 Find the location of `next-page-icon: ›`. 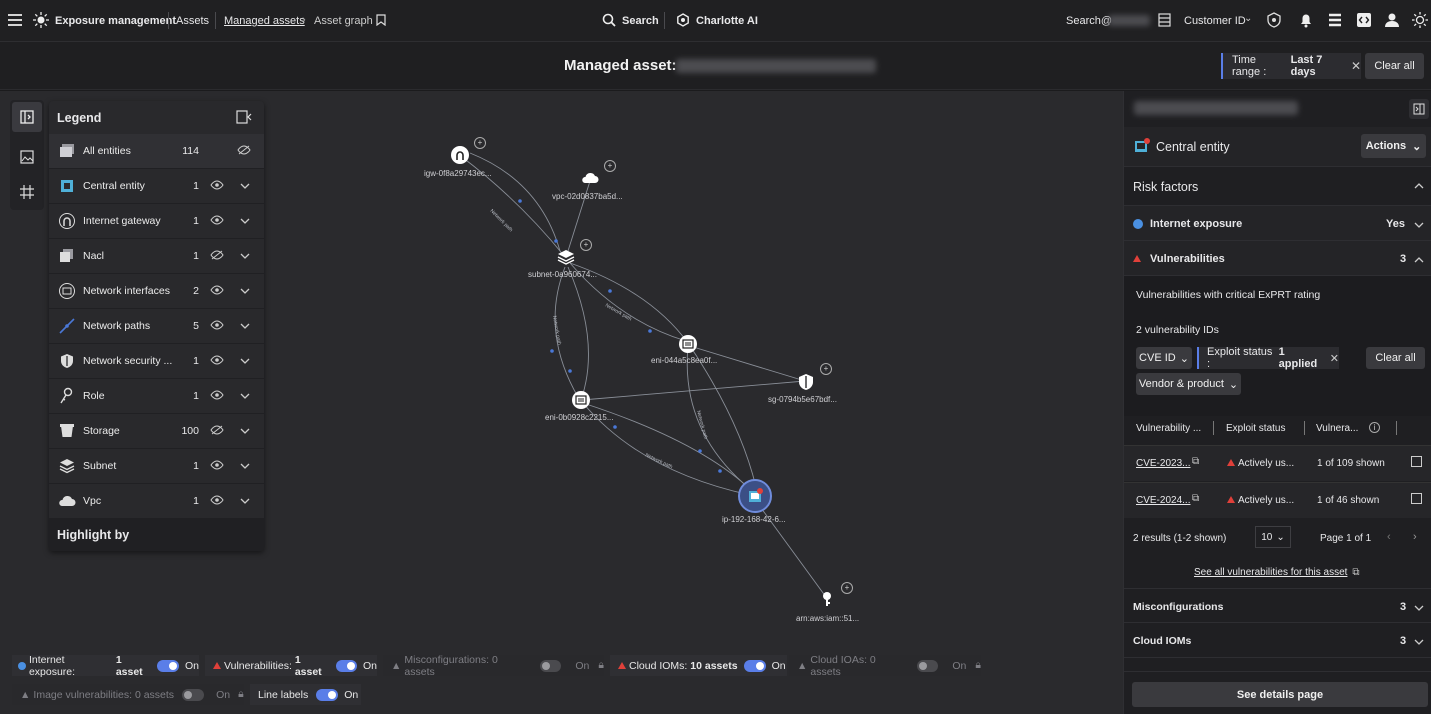

next-page-icon: › is located at coordinates (1415, 537).